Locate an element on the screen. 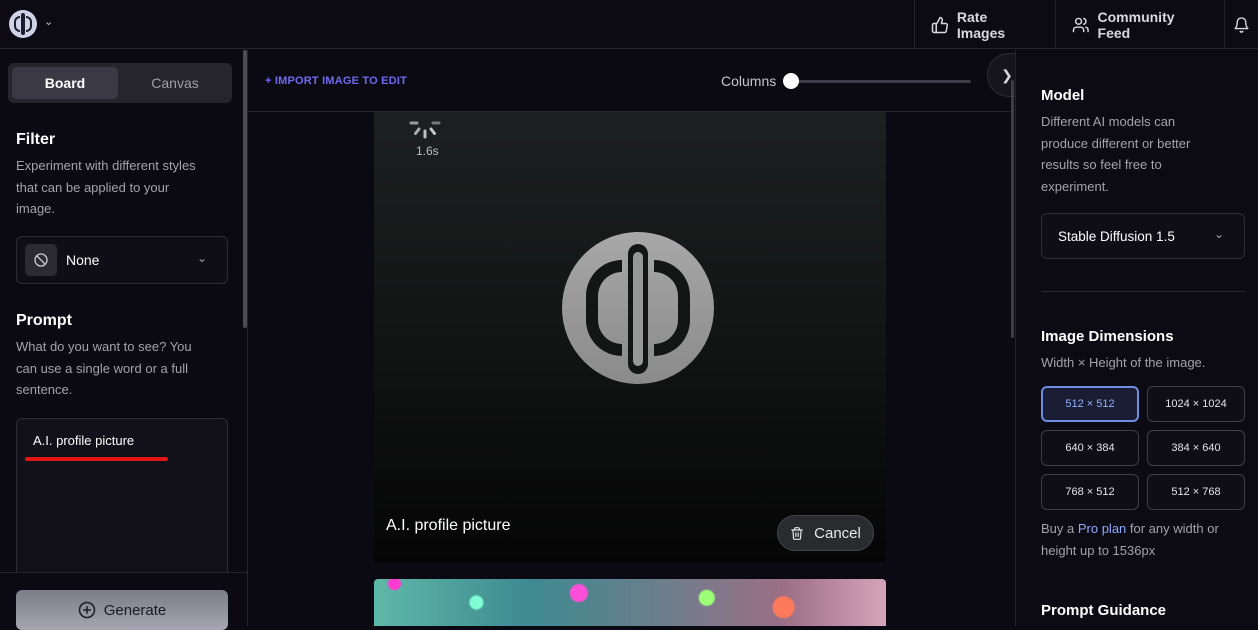 This screenshot has width=1258, height=630. cancel-label: Cancel is located at coordinates (837, 533).